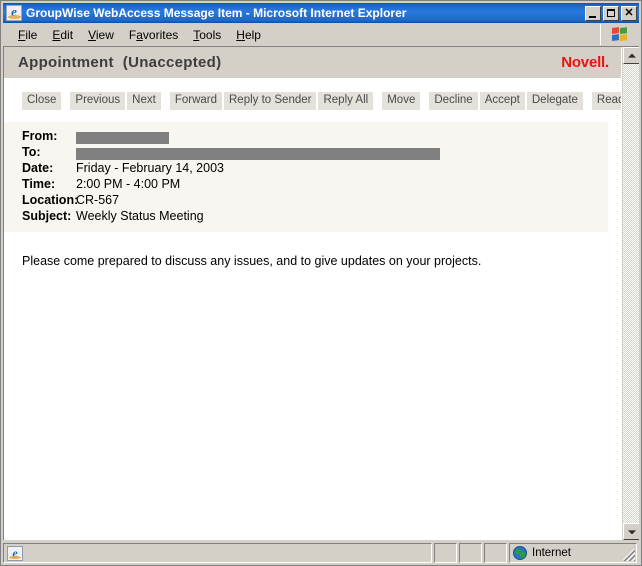  I want to click on close-button-action: Close, so click(42, 101).